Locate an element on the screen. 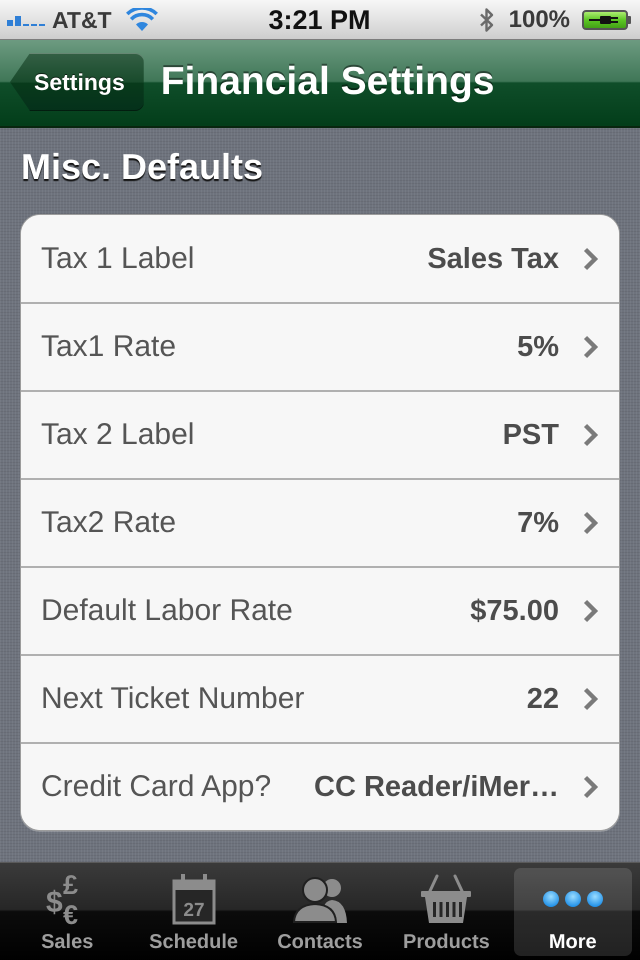 This screenshot has height=960, width=640. section-header: Misc. Defaults is located at coordinates (142, 167).